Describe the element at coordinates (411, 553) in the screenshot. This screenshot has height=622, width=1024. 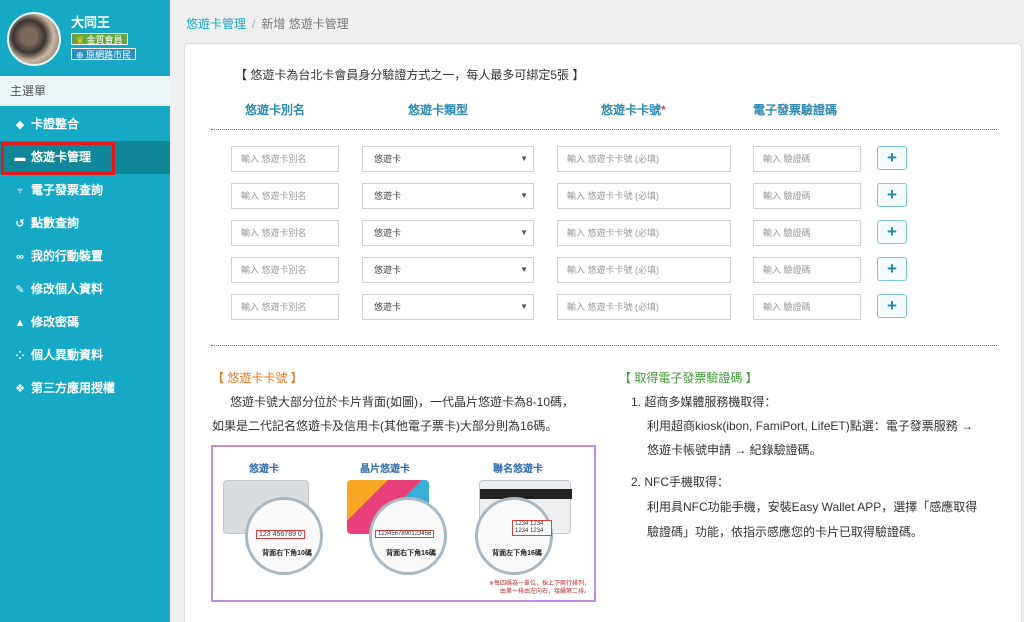
I see `chip-card-caption: 背面右下角16碼` at that location.